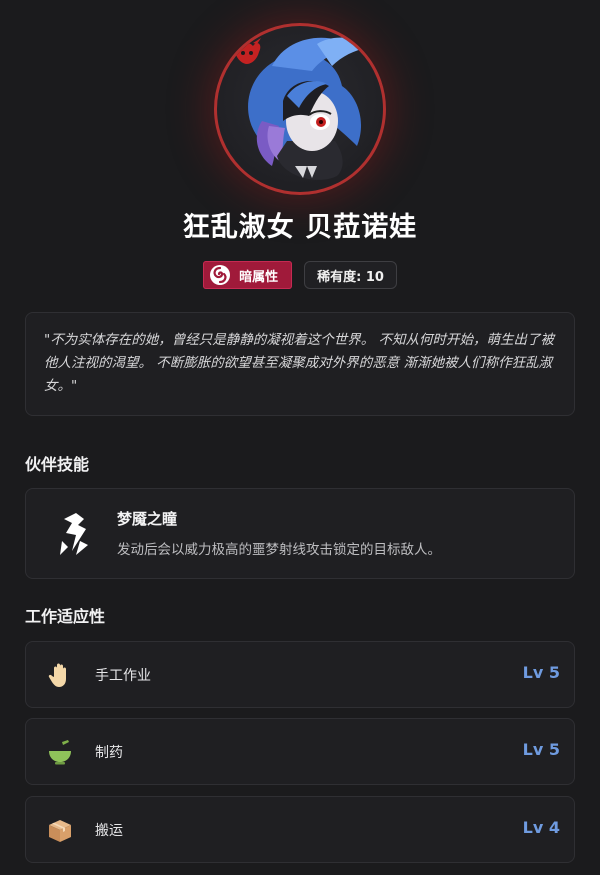 The image size is (600, 875). What do you see at coordinates (123, 676) in the screenshot?
I see `work-label: 手工作业` at bounding box center [123, 676].